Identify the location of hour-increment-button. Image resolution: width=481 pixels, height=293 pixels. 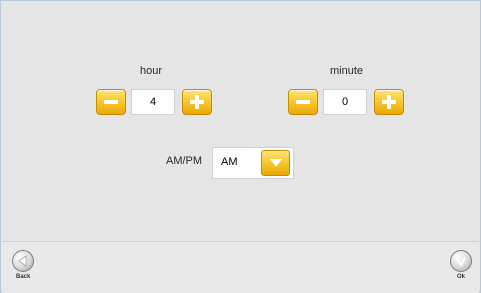
(197, 102).